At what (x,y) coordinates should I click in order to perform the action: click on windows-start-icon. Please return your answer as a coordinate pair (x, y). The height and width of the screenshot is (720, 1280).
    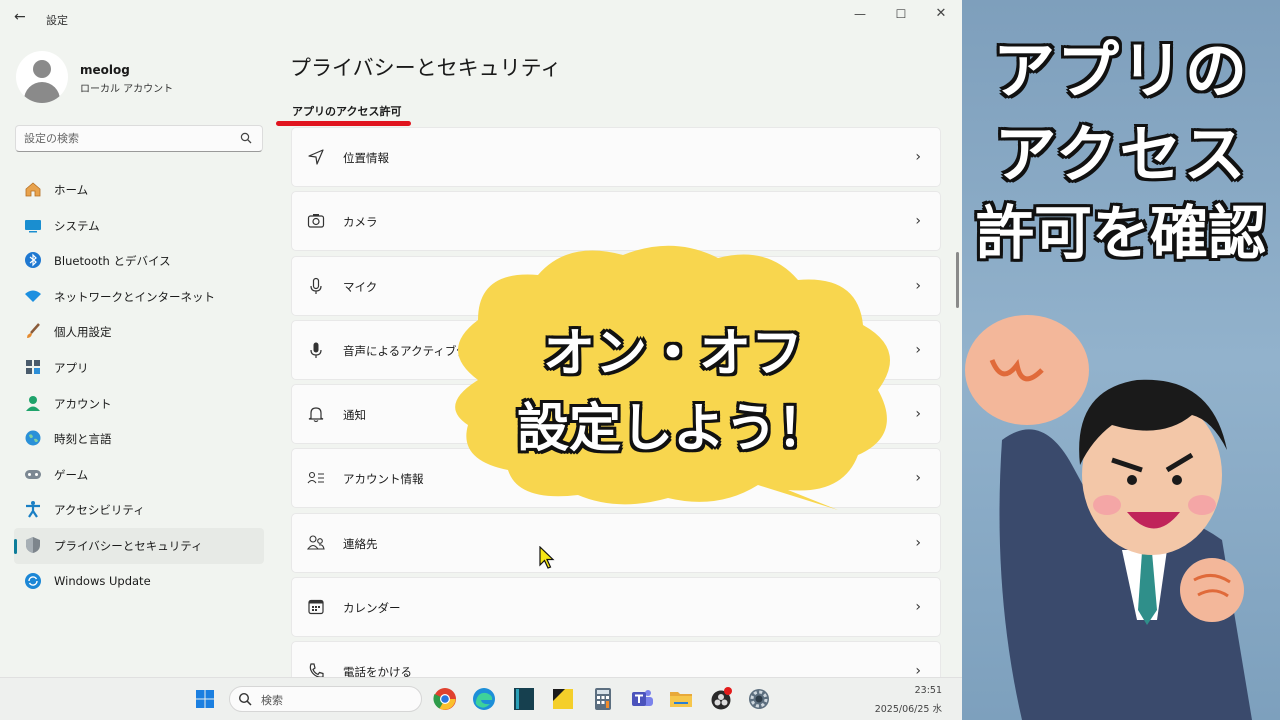
    Looking at the image, I should click on (205, 699).